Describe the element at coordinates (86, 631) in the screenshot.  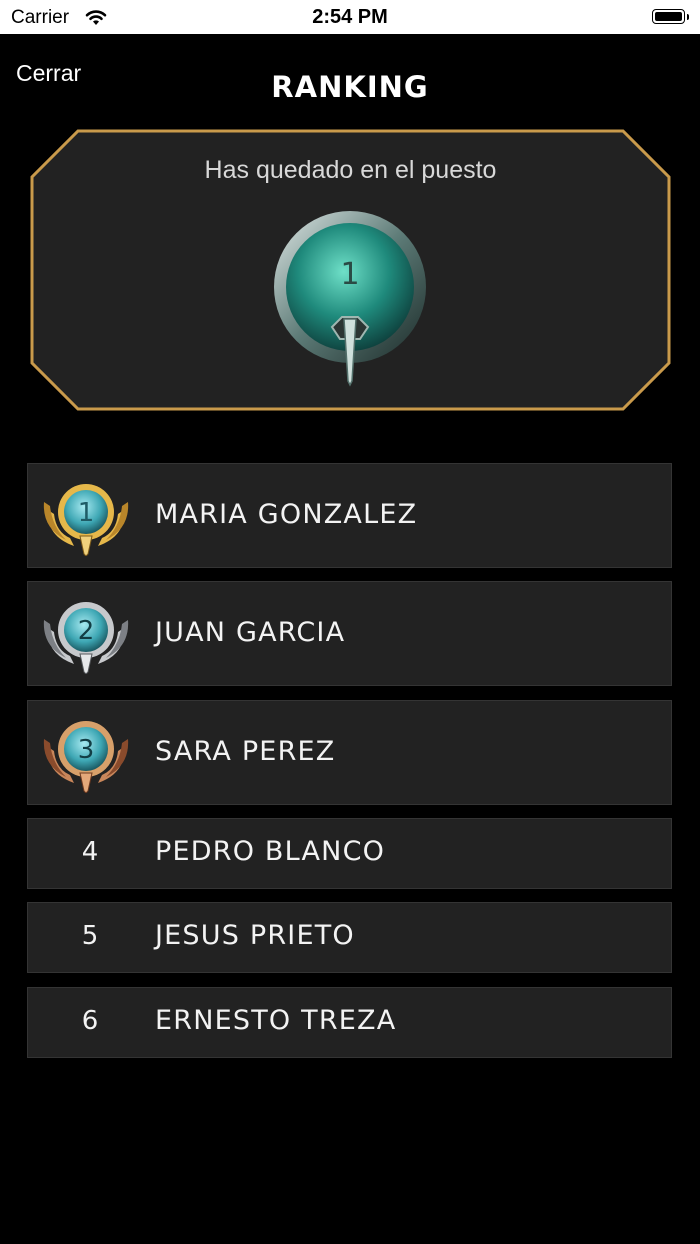
I see `medal-position: 2` at that location.